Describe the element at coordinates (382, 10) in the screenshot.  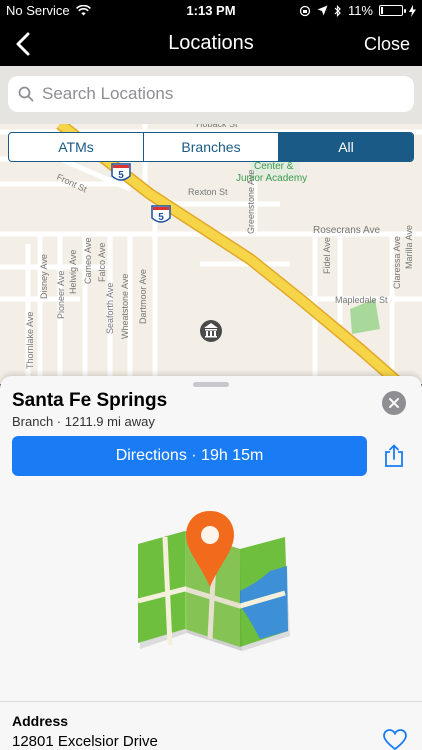
I see `battery-fill` at that location.